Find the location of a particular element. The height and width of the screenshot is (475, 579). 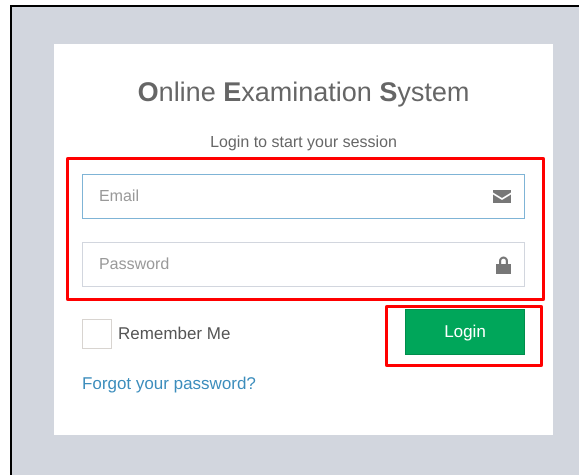

remember-label: Remember Me is located at coordinates (174, 334).